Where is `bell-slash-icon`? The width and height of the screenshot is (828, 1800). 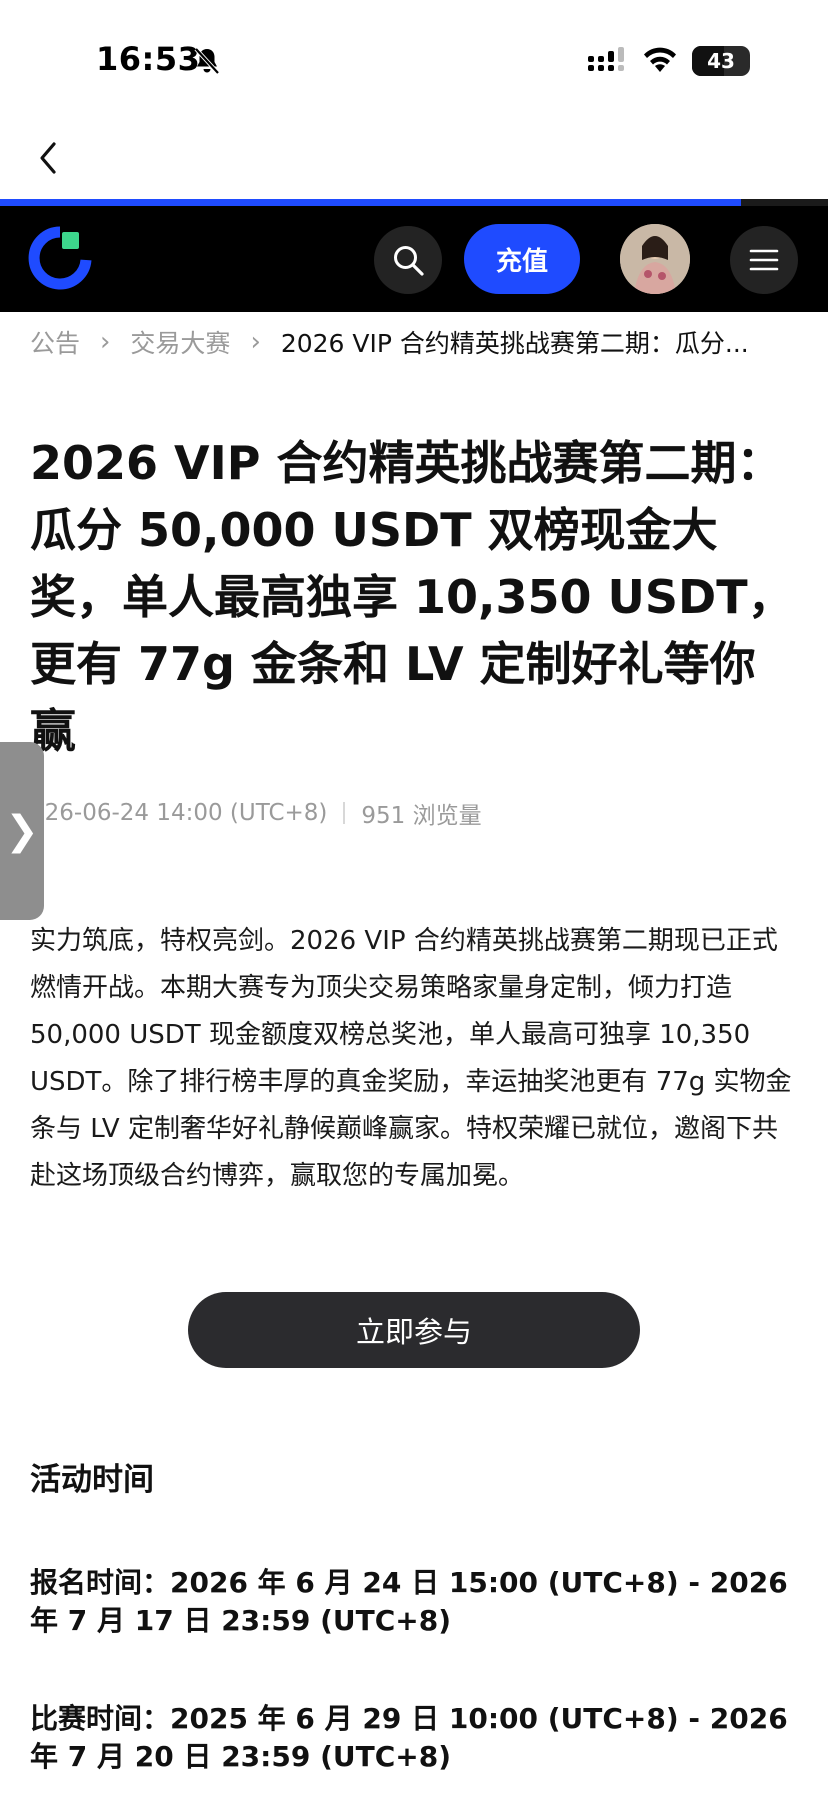
bell-slash-icon is located at coordinates (207, 61).